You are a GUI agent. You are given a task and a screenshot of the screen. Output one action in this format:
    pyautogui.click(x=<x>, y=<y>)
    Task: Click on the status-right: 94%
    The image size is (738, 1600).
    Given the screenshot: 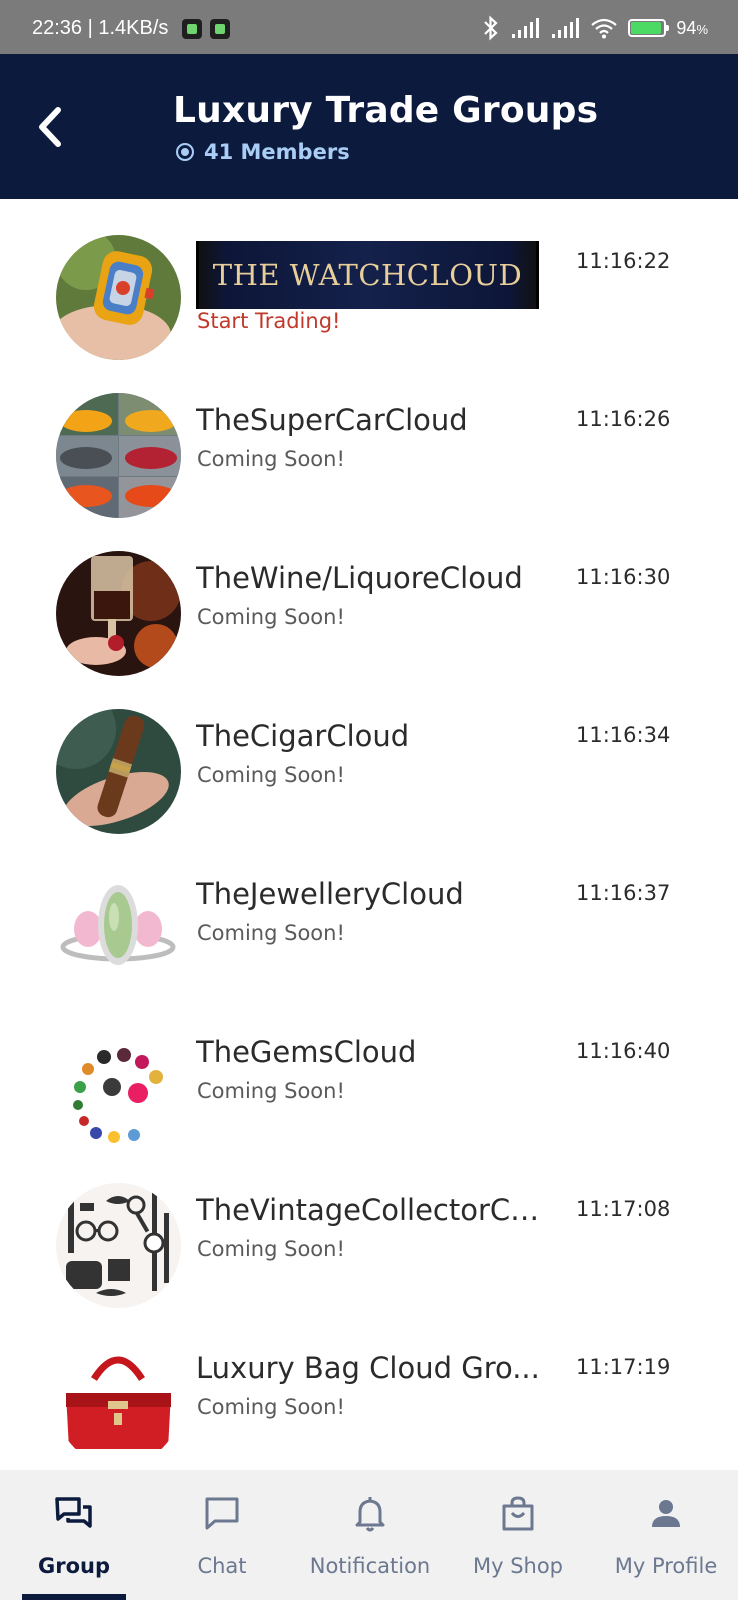 What is the action you would take?
    pyautogui.click(x=595, y=28)
    